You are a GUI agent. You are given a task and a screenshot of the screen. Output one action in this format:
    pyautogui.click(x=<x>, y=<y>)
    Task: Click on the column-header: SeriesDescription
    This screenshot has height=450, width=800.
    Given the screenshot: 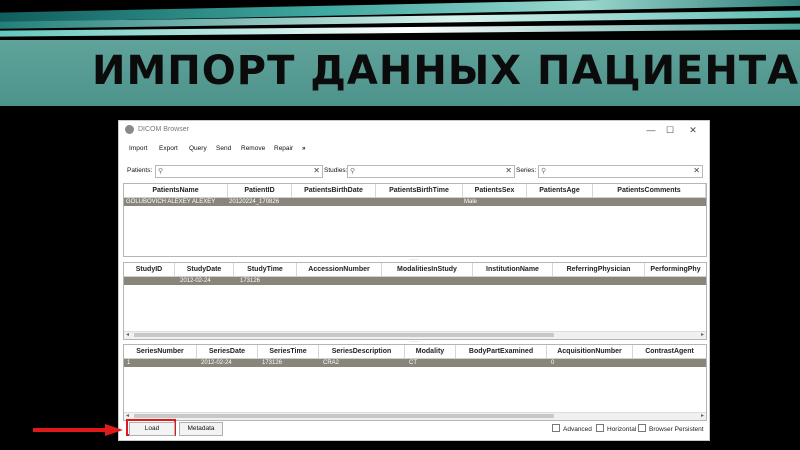 What is the action you would take?
    pyautogui.click(x=362, y=351)
    